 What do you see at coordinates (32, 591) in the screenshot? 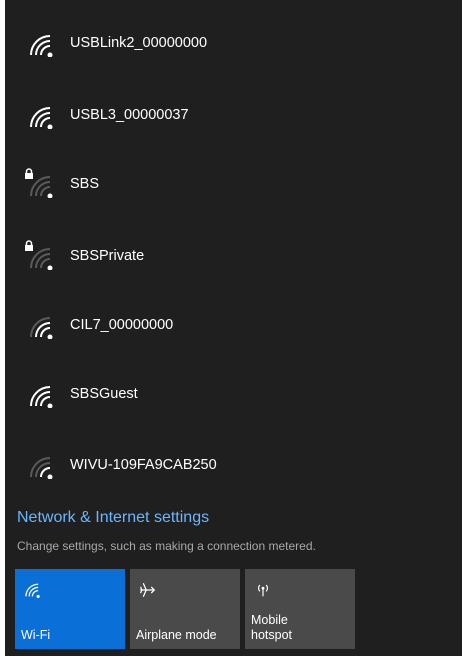
I see `wifi-icon` at bounding box center [32, 591].